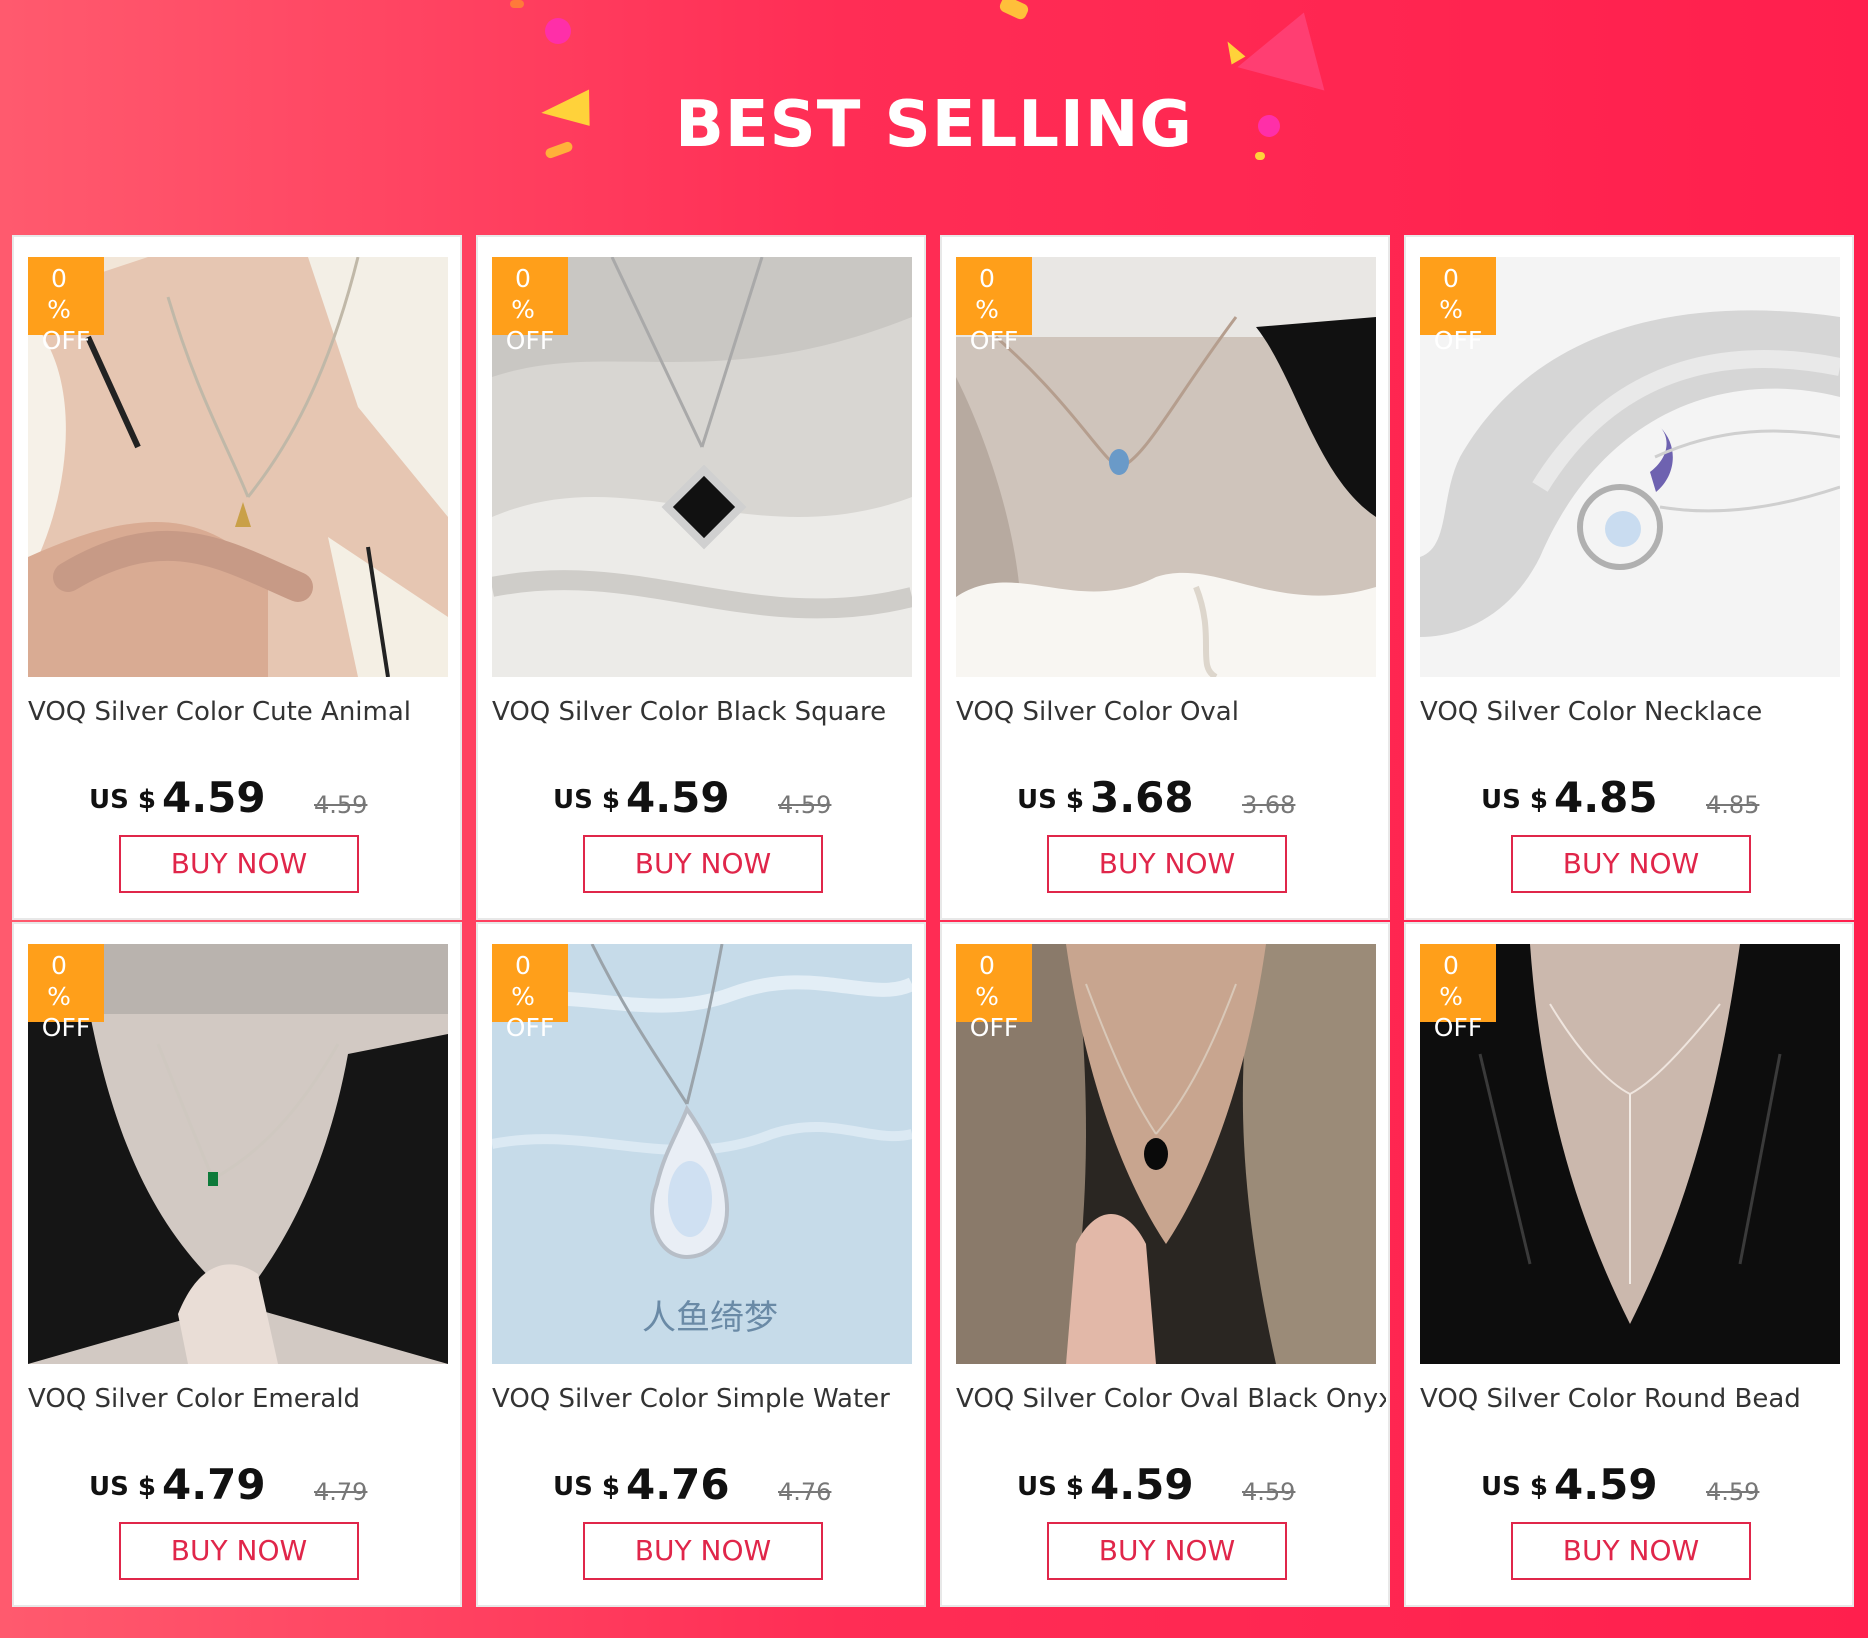  Describe the element at coordinates (1171, 712) in the screenshot. I see `product-title: VOQ Silver Color Oval` at that location.